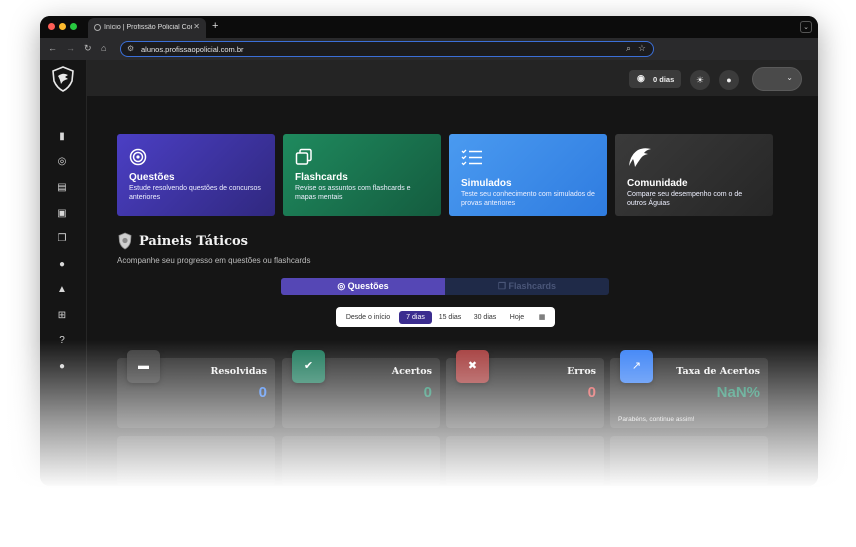 The height and width of the screenshot is (547, 856). What do you see at coordinates (125, 241) in the screenshot?
I see `police-badge-icon` at bounding box center [125, 241].